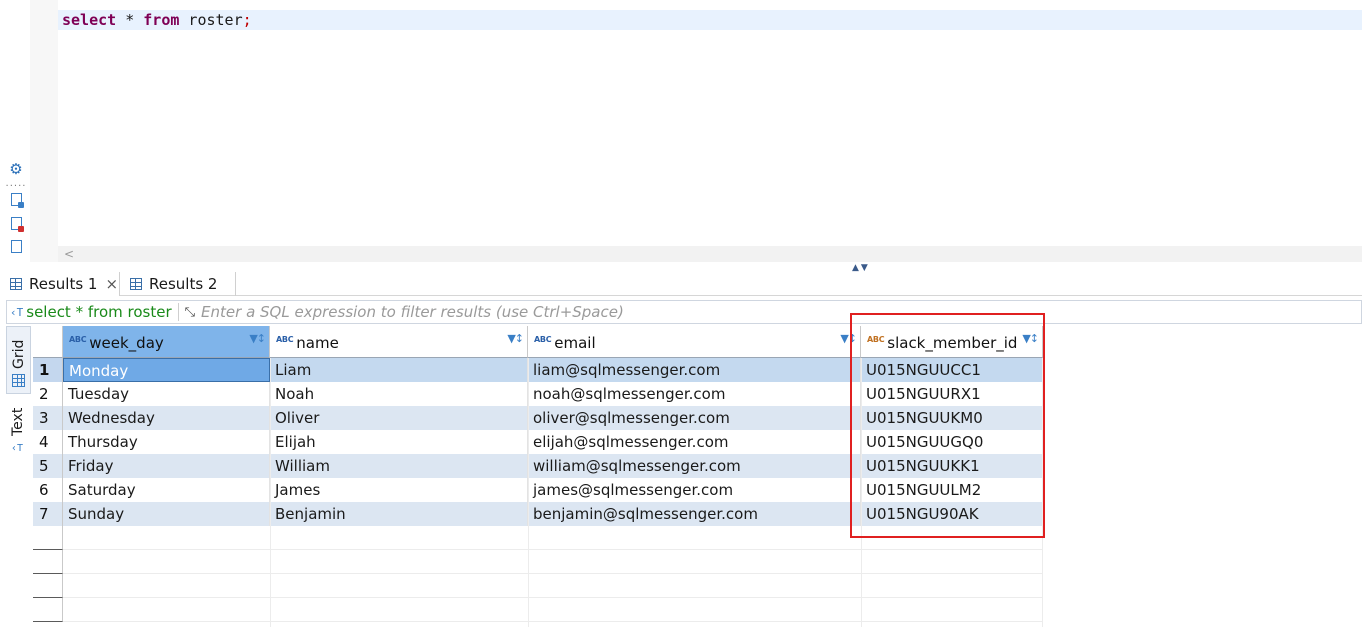 The image size is (1362, 627). I want to click on tab-results-2: Results 2, so click(178, 284).